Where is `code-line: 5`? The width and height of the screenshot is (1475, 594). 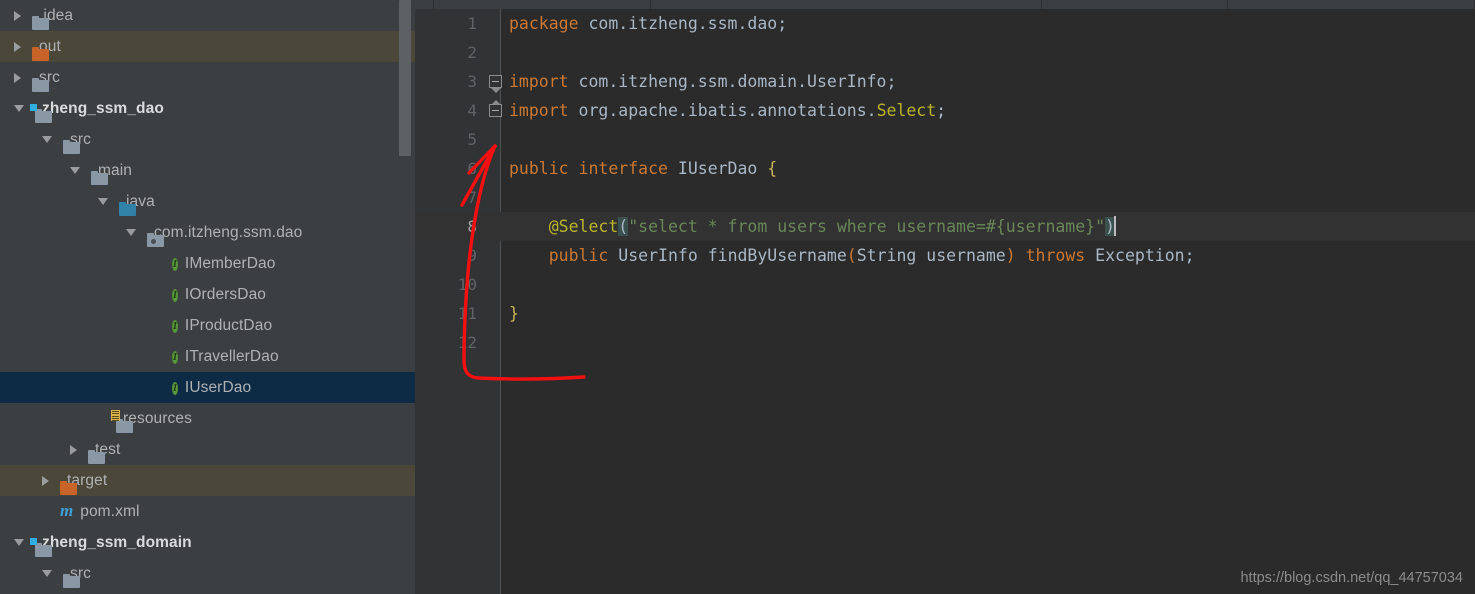
code-line: 5 is located at coordinates (945, 139).